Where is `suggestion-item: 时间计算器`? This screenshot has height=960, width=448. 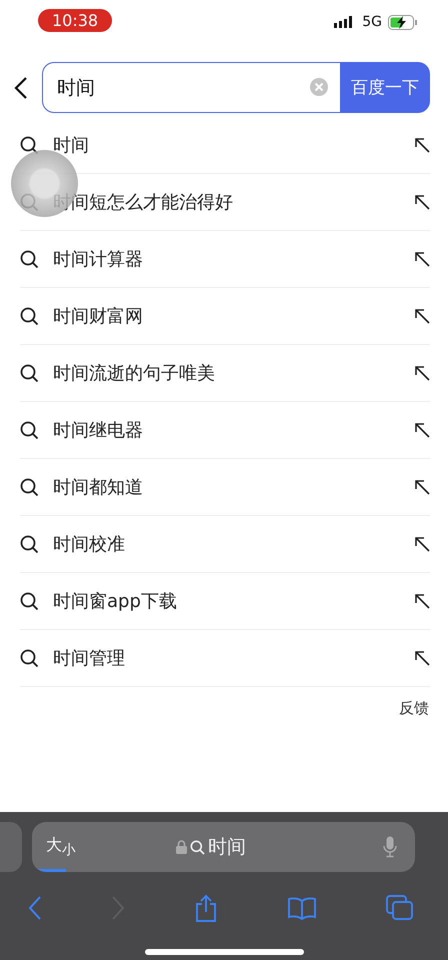
suggestion-item: 时间计算器 is located at coordinates (225, 259).